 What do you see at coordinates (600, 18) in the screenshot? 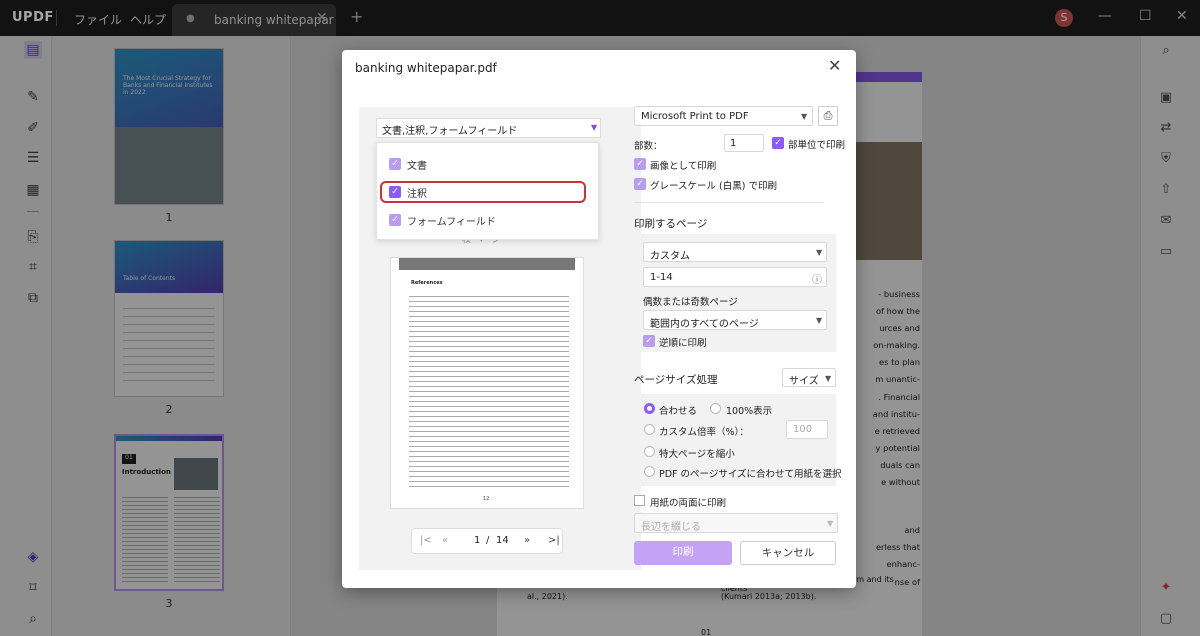
I see `title-overlay` at bounding box center [600, 18].